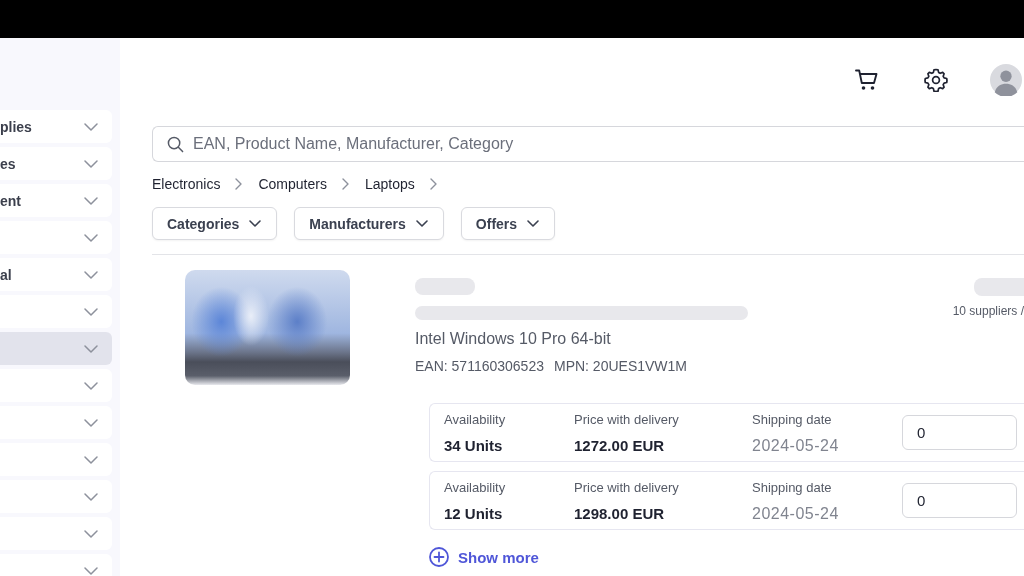 The width and height of the screenshot is (1024, 576). I want to click on ean-code: EAN: 571160306523, so click(479, 366).